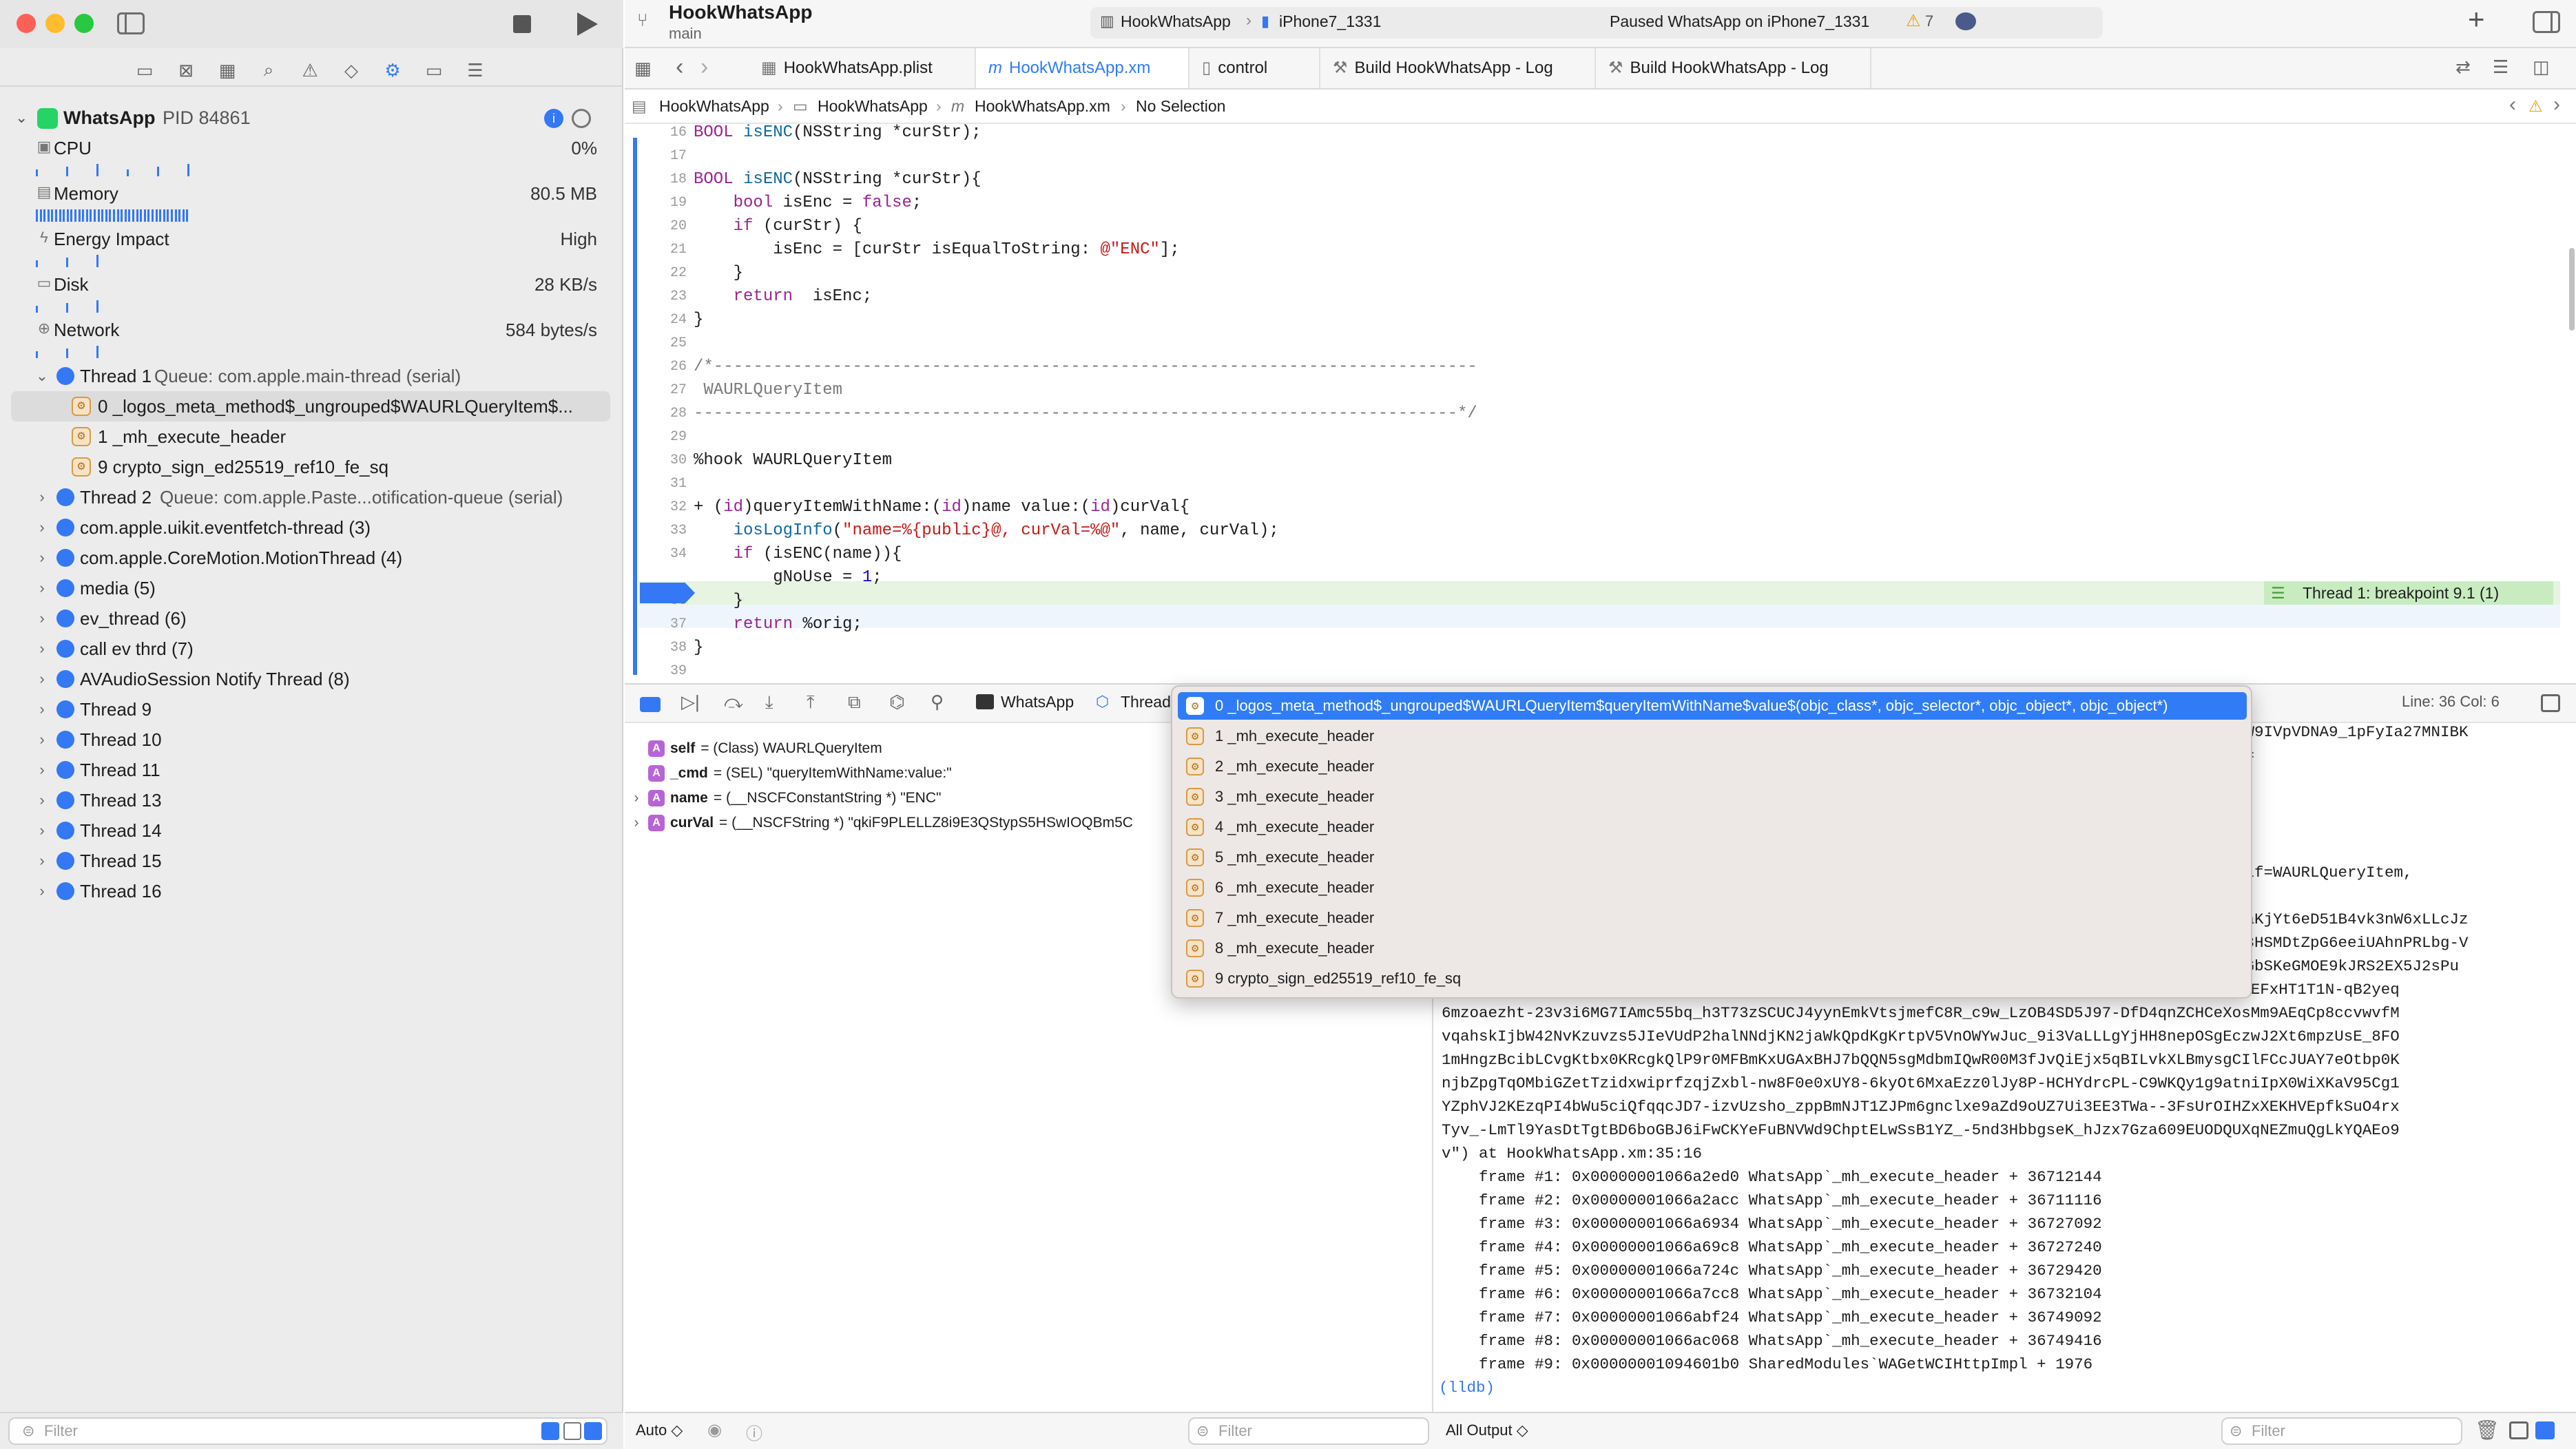 This screenshot has height=1449, width=2576. What do you see at coordinates (310, 70) in the screenshot?
I see `issue-icon: ⚠` at bounding box center [310, 70].